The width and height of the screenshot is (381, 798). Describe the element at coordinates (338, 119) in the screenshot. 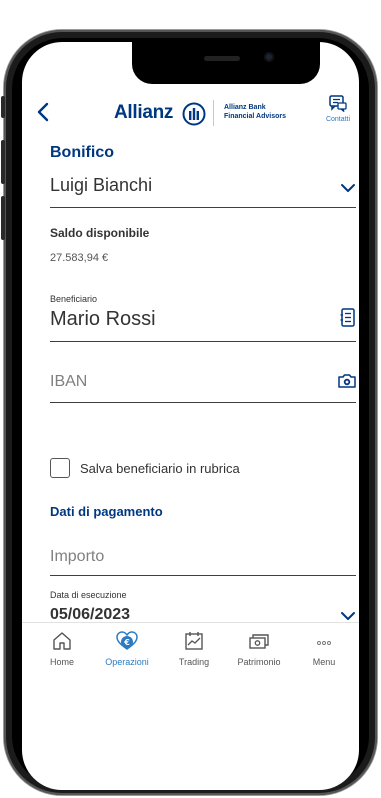

I see `contacts-label: Contatti` at that location.